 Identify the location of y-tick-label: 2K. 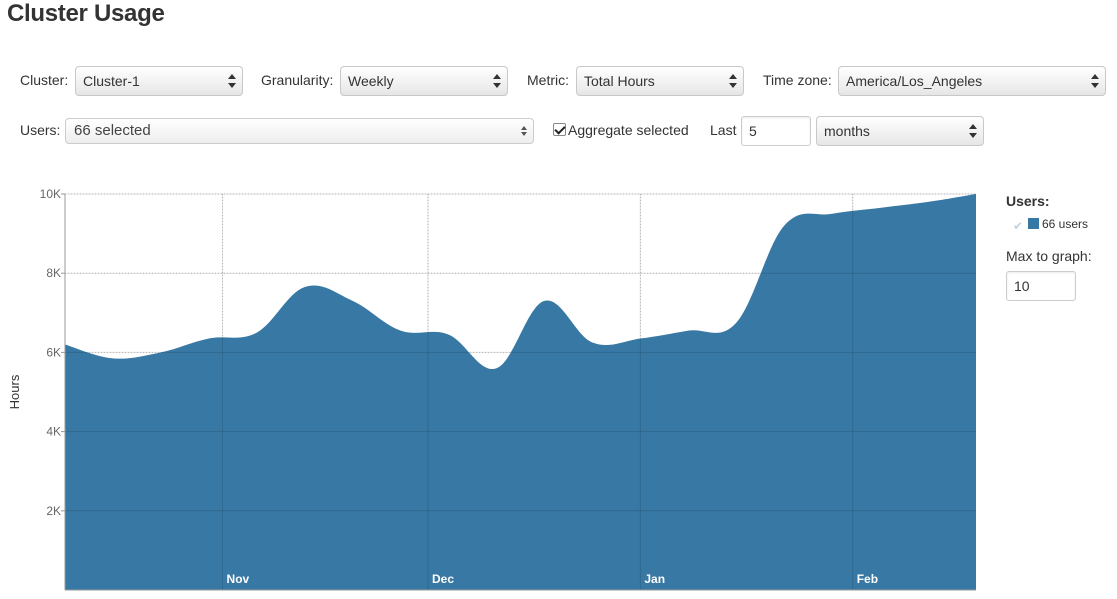
(53, 511).